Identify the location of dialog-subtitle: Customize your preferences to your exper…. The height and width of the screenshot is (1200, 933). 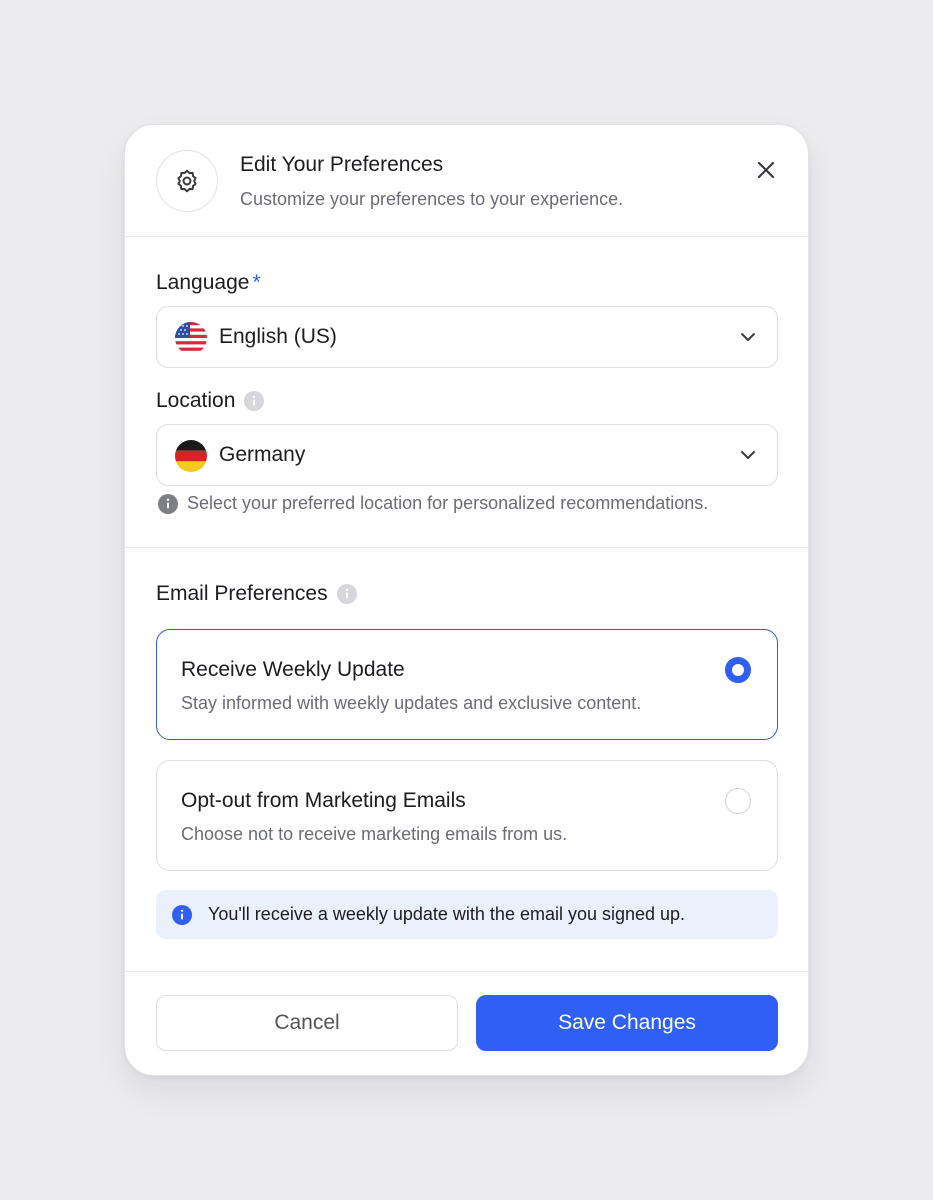
(432, 199).